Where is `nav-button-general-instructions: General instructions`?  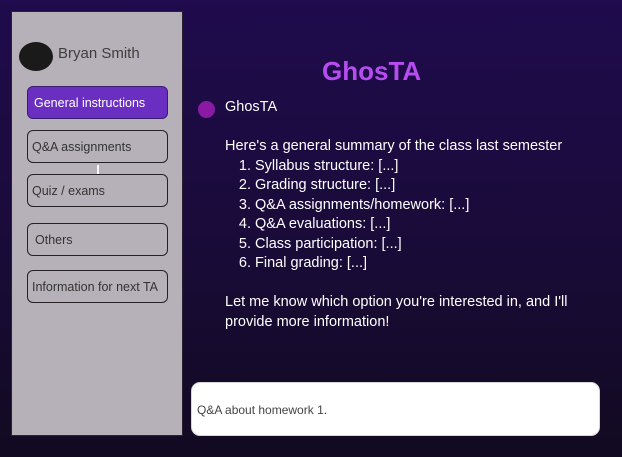 nav-button-general-instructions: General instructions is located at coordinates (97, 102).